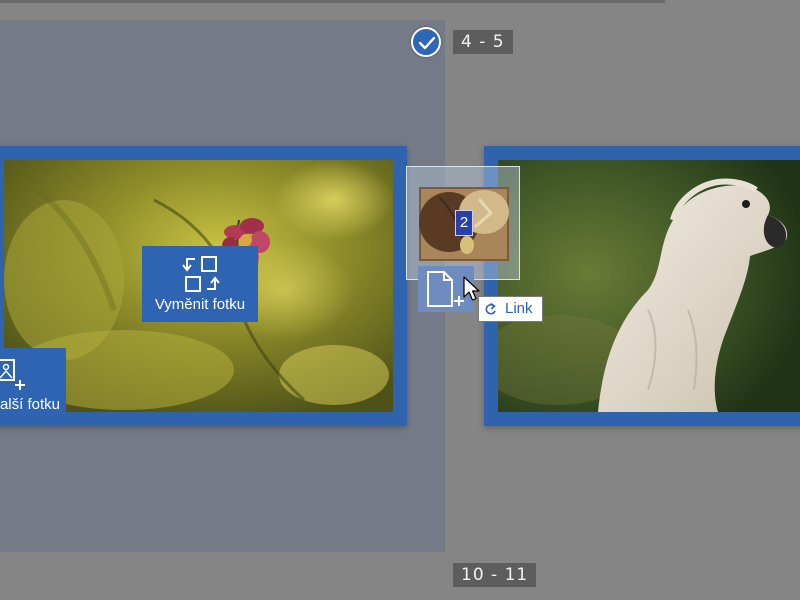  What do you see at coordinates (490, 308) in the screenshot?
I see `link-icon` at bounding box center [490, 308].